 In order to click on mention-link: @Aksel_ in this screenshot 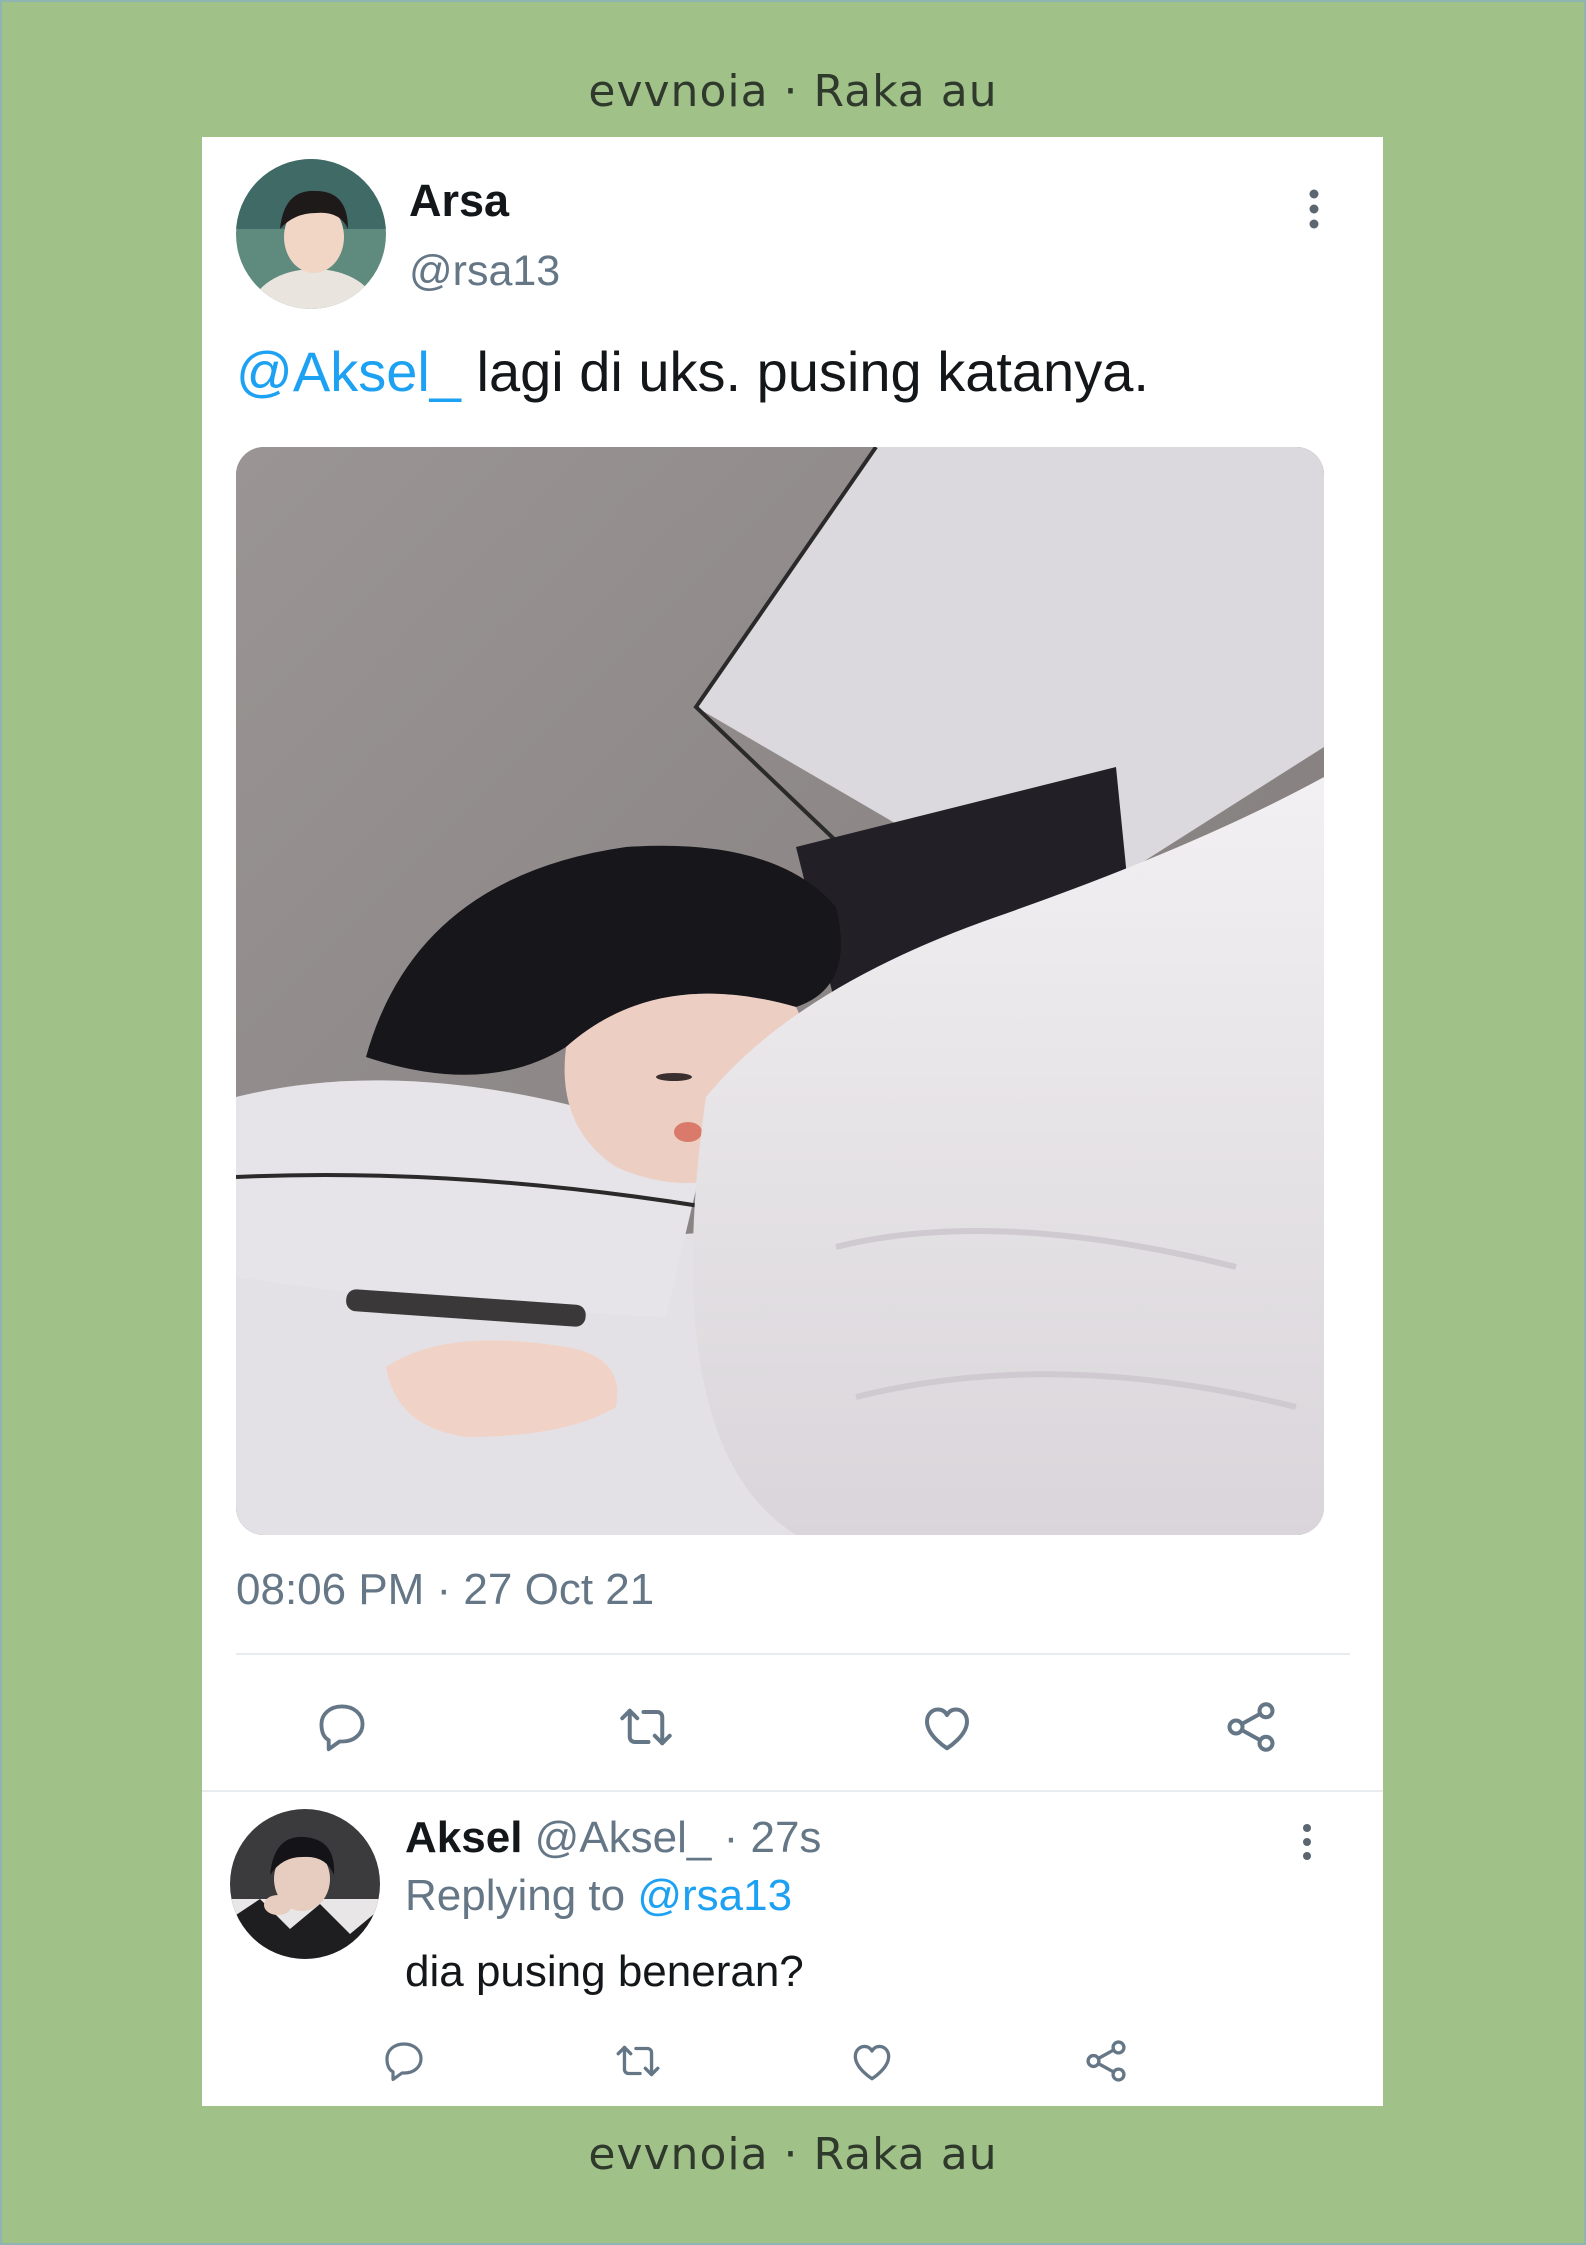, I will do `click(348, 371)`.